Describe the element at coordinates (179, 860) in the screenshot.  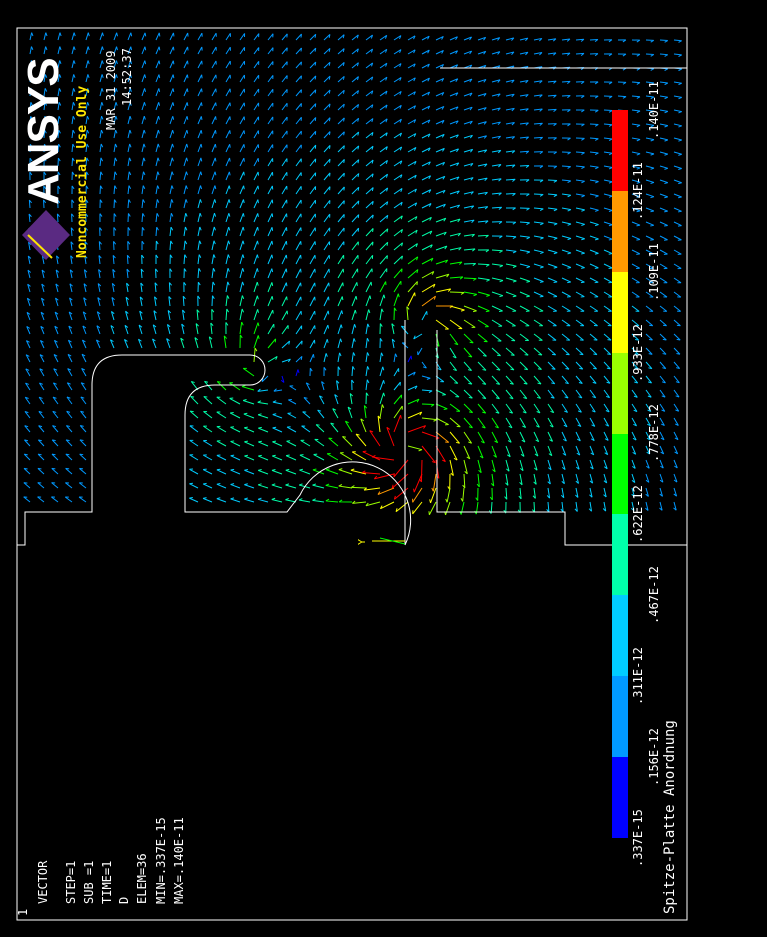
I see `info-line: MAX=.140E-11` at that location.